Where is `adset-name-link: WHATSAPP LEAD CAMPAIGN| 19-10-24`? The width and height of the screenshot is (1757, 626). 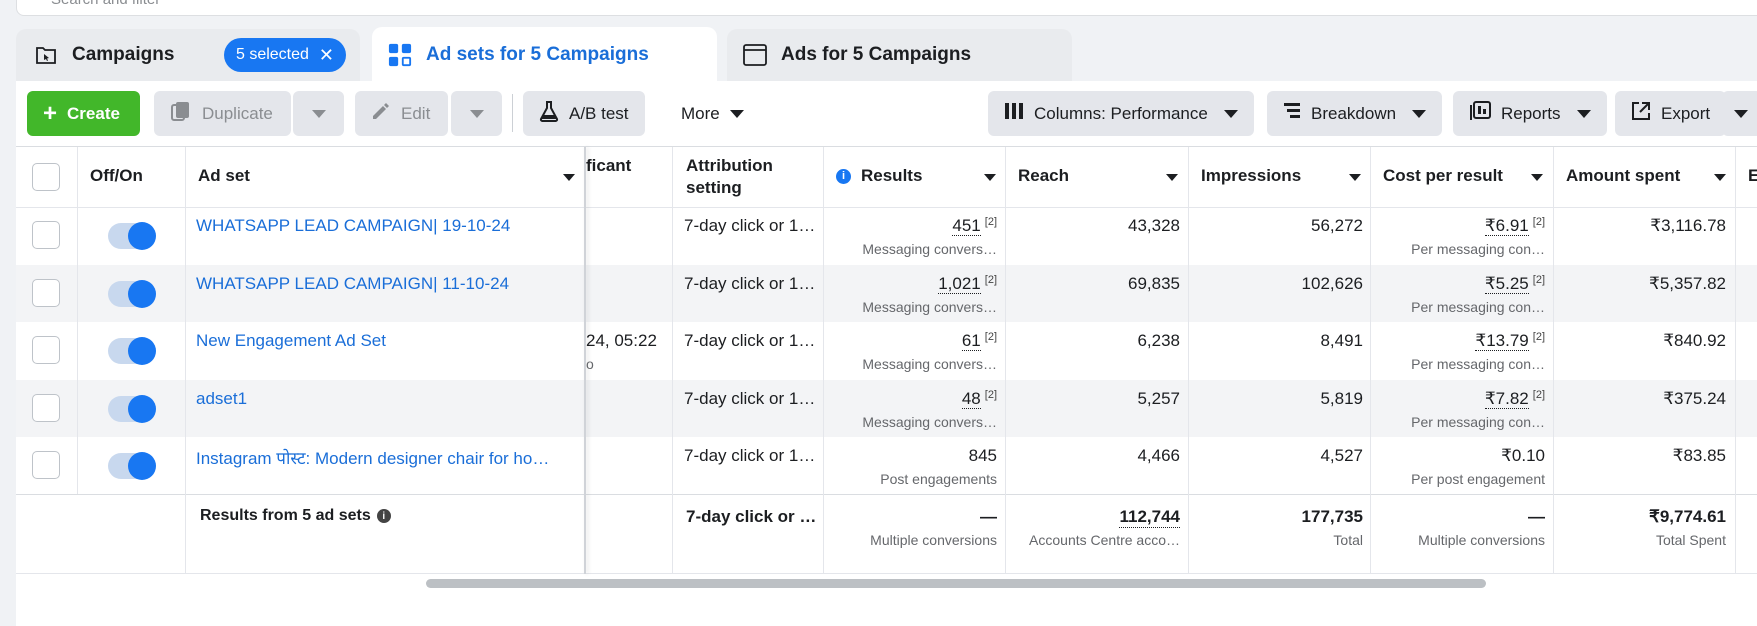
adset-name-link: WHATSAPP LEAD CAMPAIGN| 19-10-24 is located at coordinates (381, 226).